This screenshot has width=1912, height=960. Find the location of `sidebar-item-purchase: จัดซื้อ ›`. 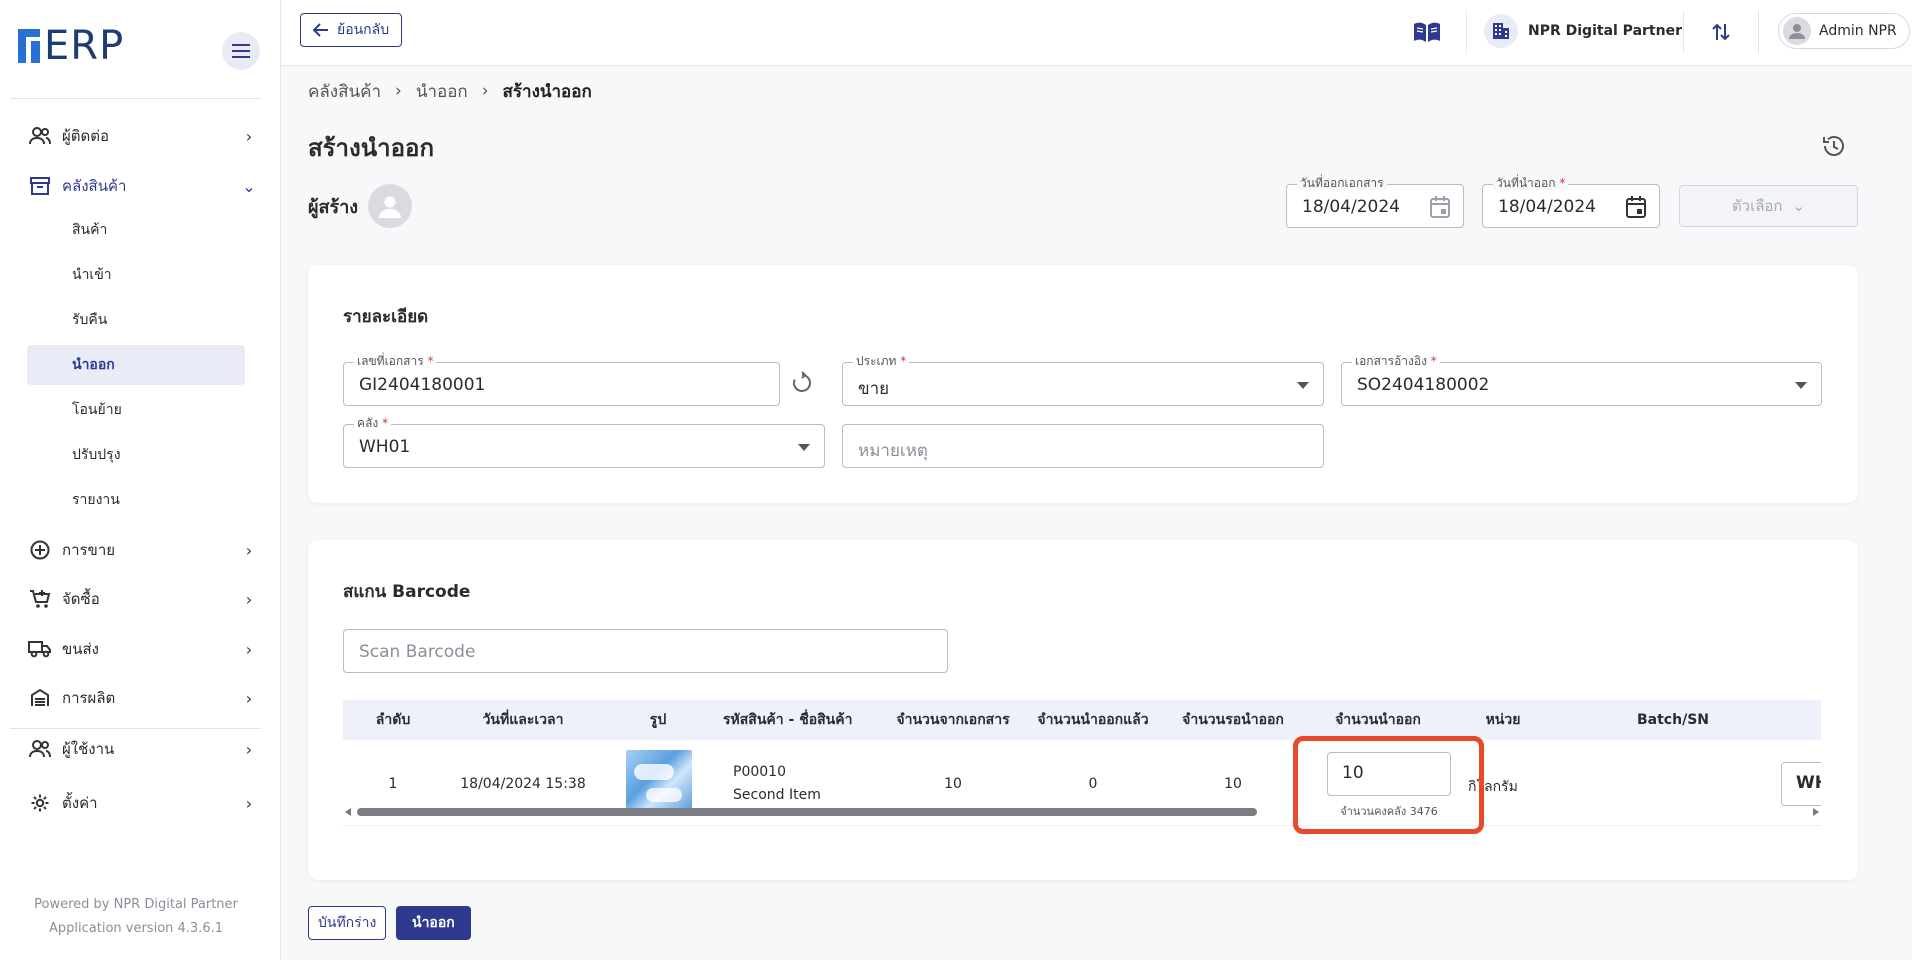

sidebar-item-purchase: จัดซื้อ › is located at coordinates (143, 599).